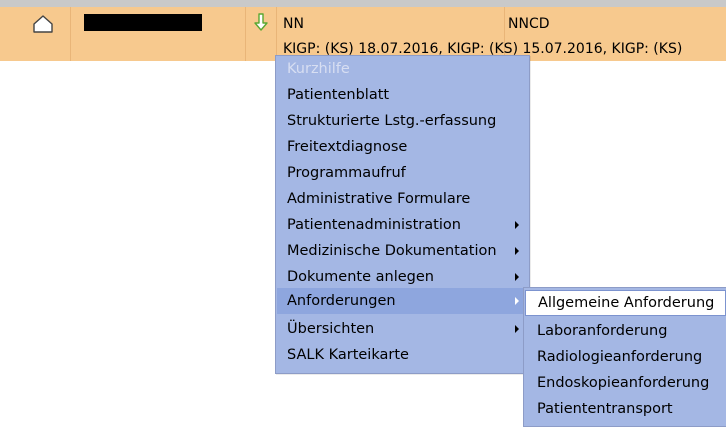 Image resolution: width=726 pixels, height=427 pixels. What do you see at coordinates (360, 277) in the screenshot?
I see `menu-item-label: Dokumente anlegen` at bounding box center [360, 277].